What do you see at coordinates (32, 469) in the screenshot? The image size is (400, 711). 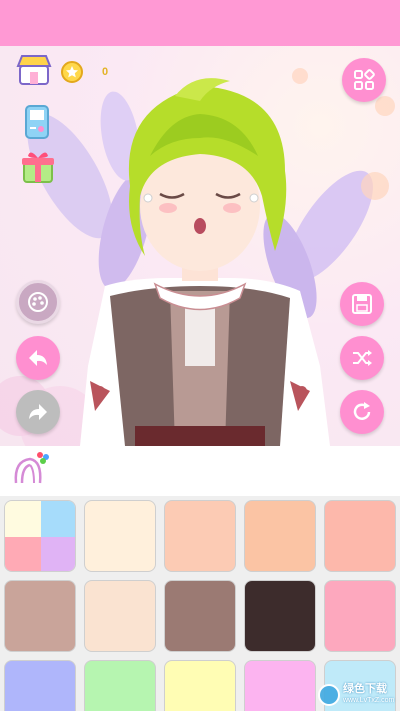 I see `hair-color-tab-icon` at bounding box center [32, 469].